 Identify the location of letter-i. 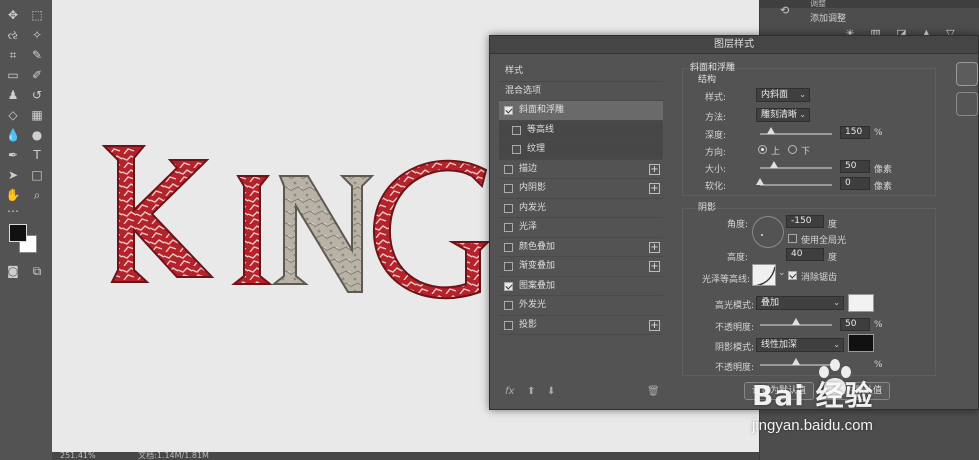
(252, 230).